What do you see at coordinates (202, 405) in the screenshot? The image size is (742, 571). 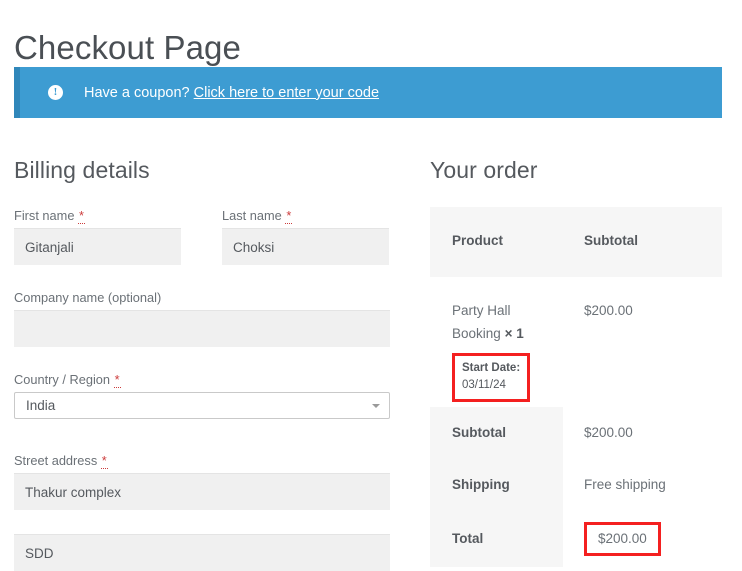 I see `country-region-select: India` at bounding box center [202, 405].